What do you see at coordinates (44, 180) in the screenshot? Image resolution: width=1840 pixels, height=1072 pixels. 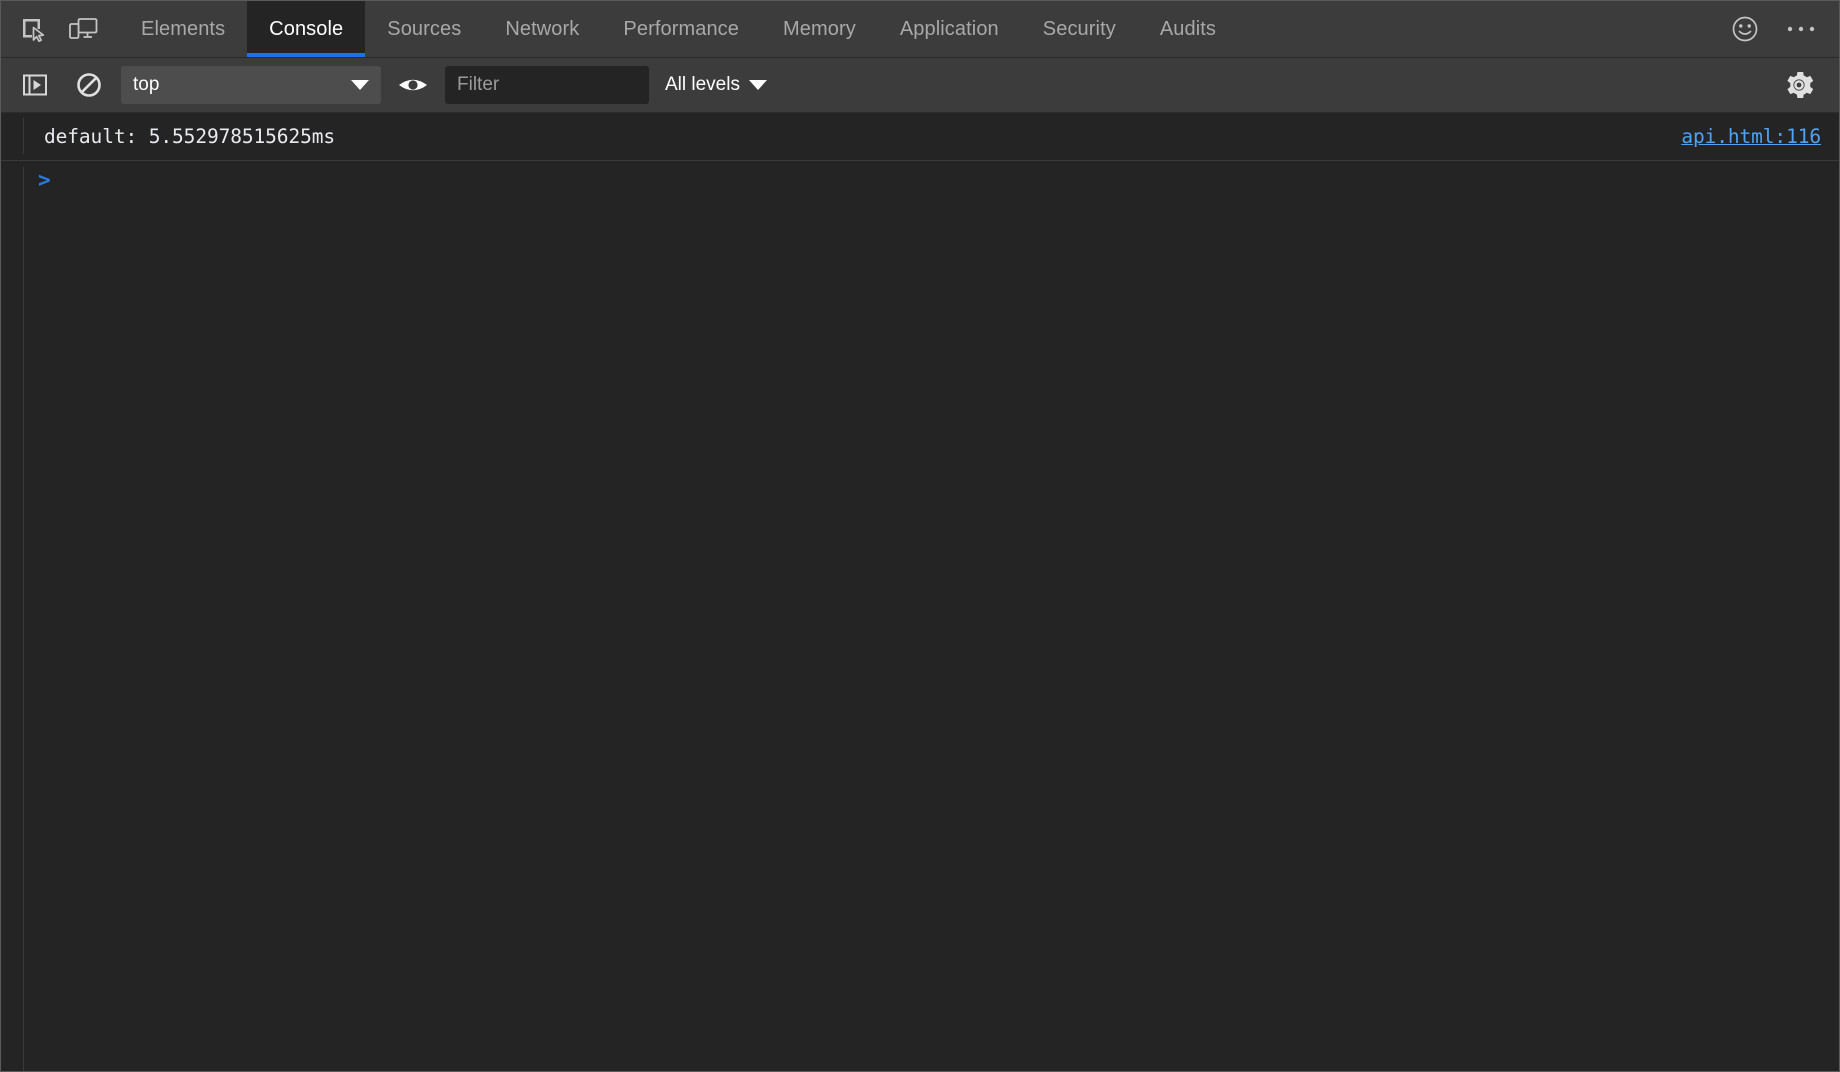 I see `prompt-chevron-icon: >` at bounding box center [44, 180].